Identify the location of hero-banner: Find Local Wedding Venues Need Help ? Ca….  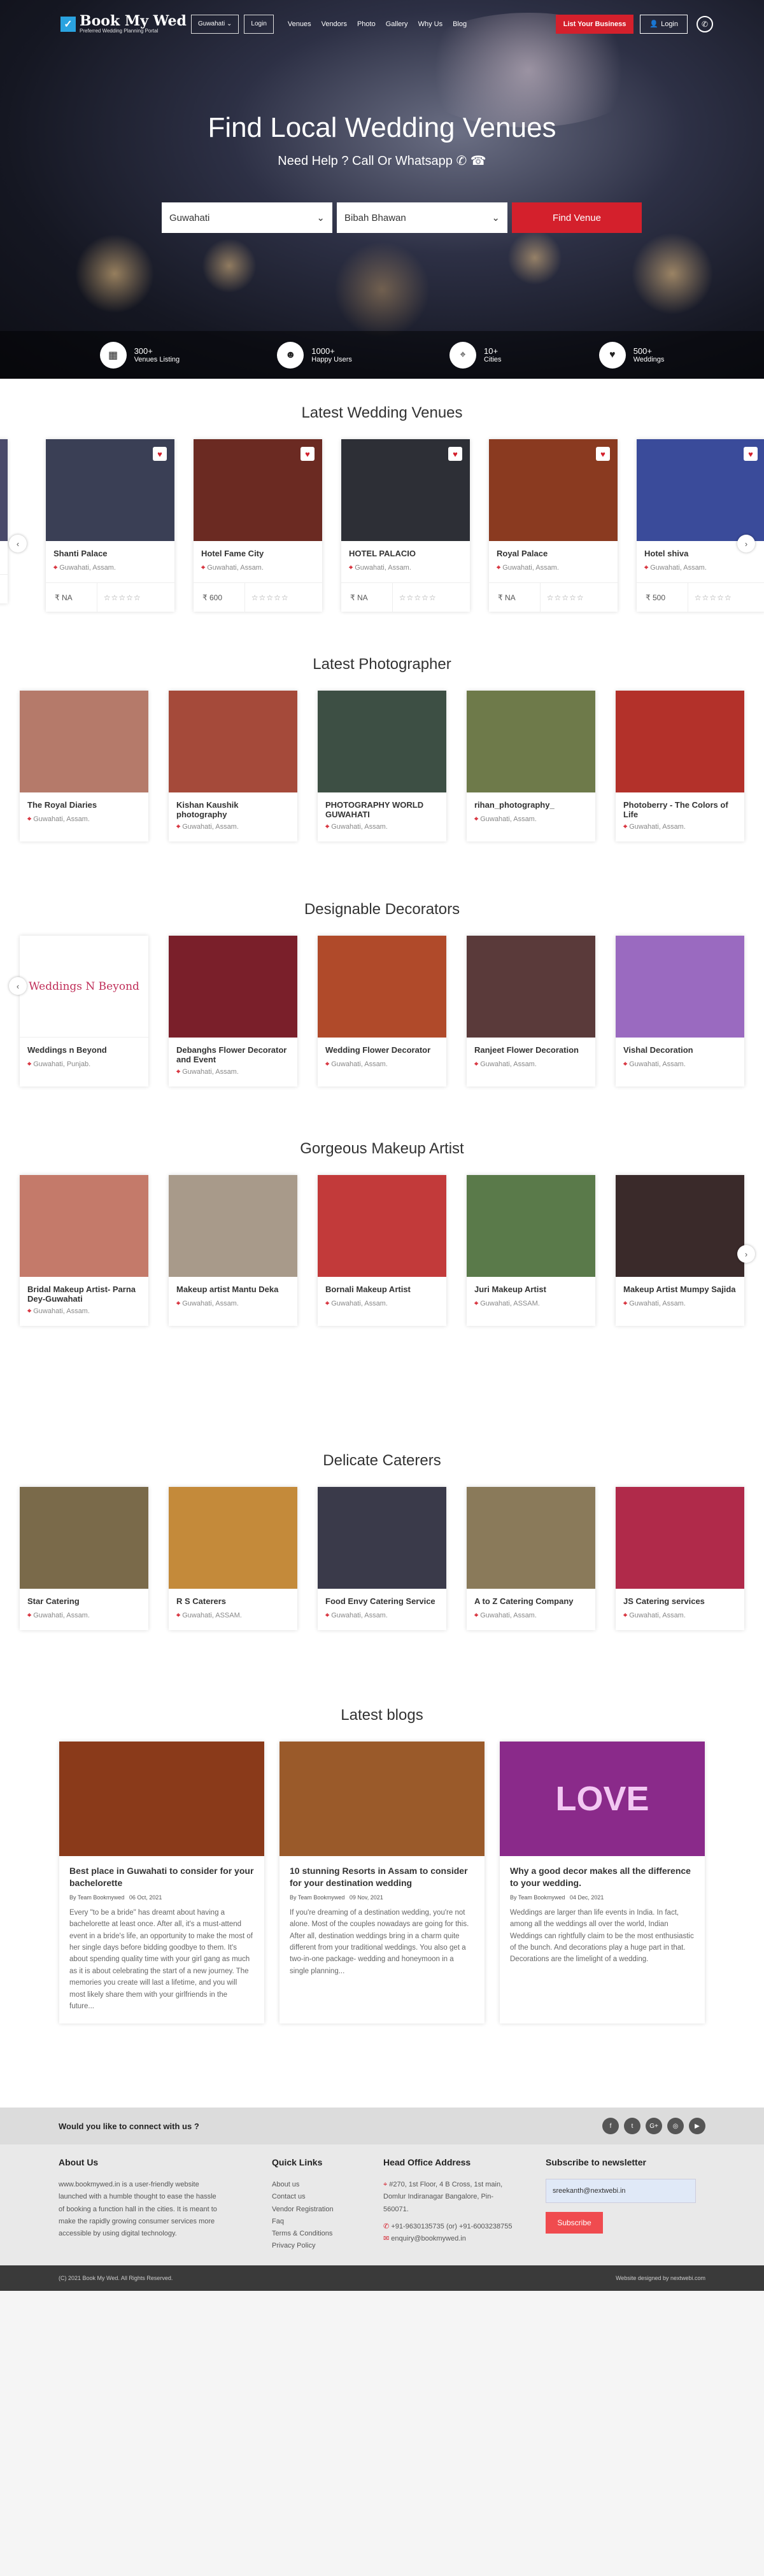
(382, 190).